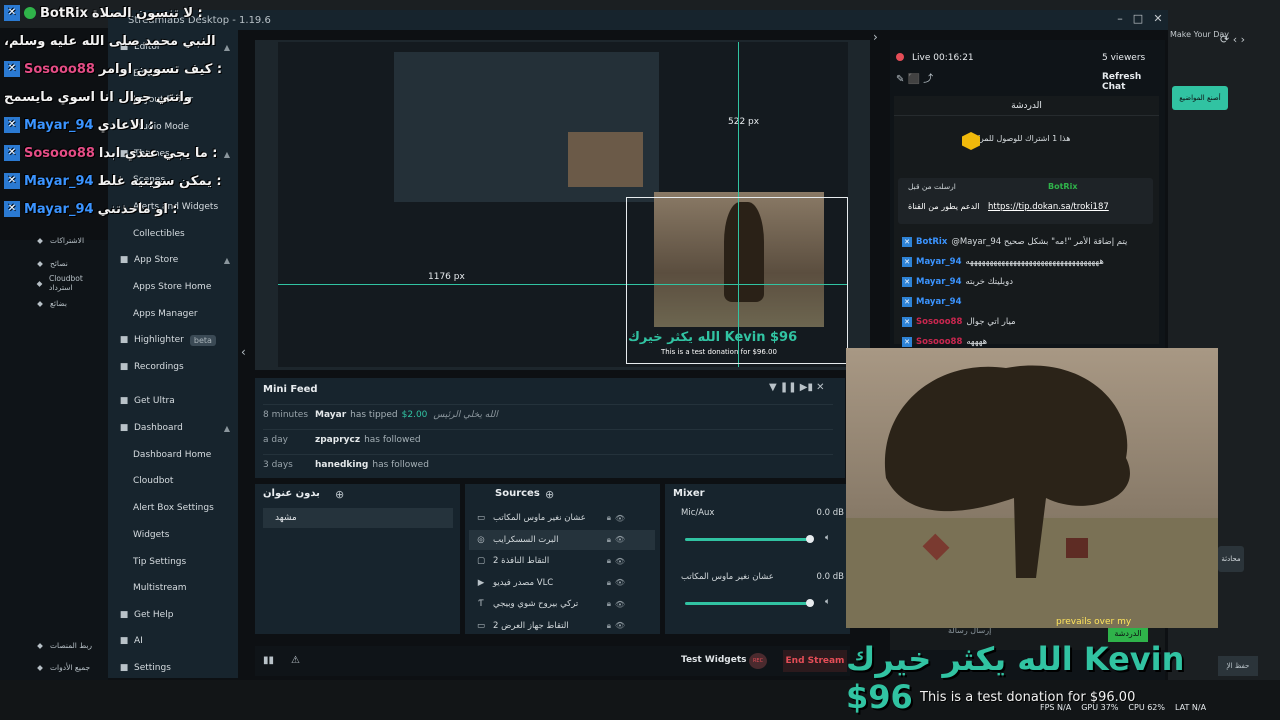 The height and width of the screenshot is (720, 1280). What do you see at coordinates (562, 539) in the screenshot?
I see `source-item: ◎ البرت السسكرايب 🔒︎ 👁︎` at bounding box center [562, 539].